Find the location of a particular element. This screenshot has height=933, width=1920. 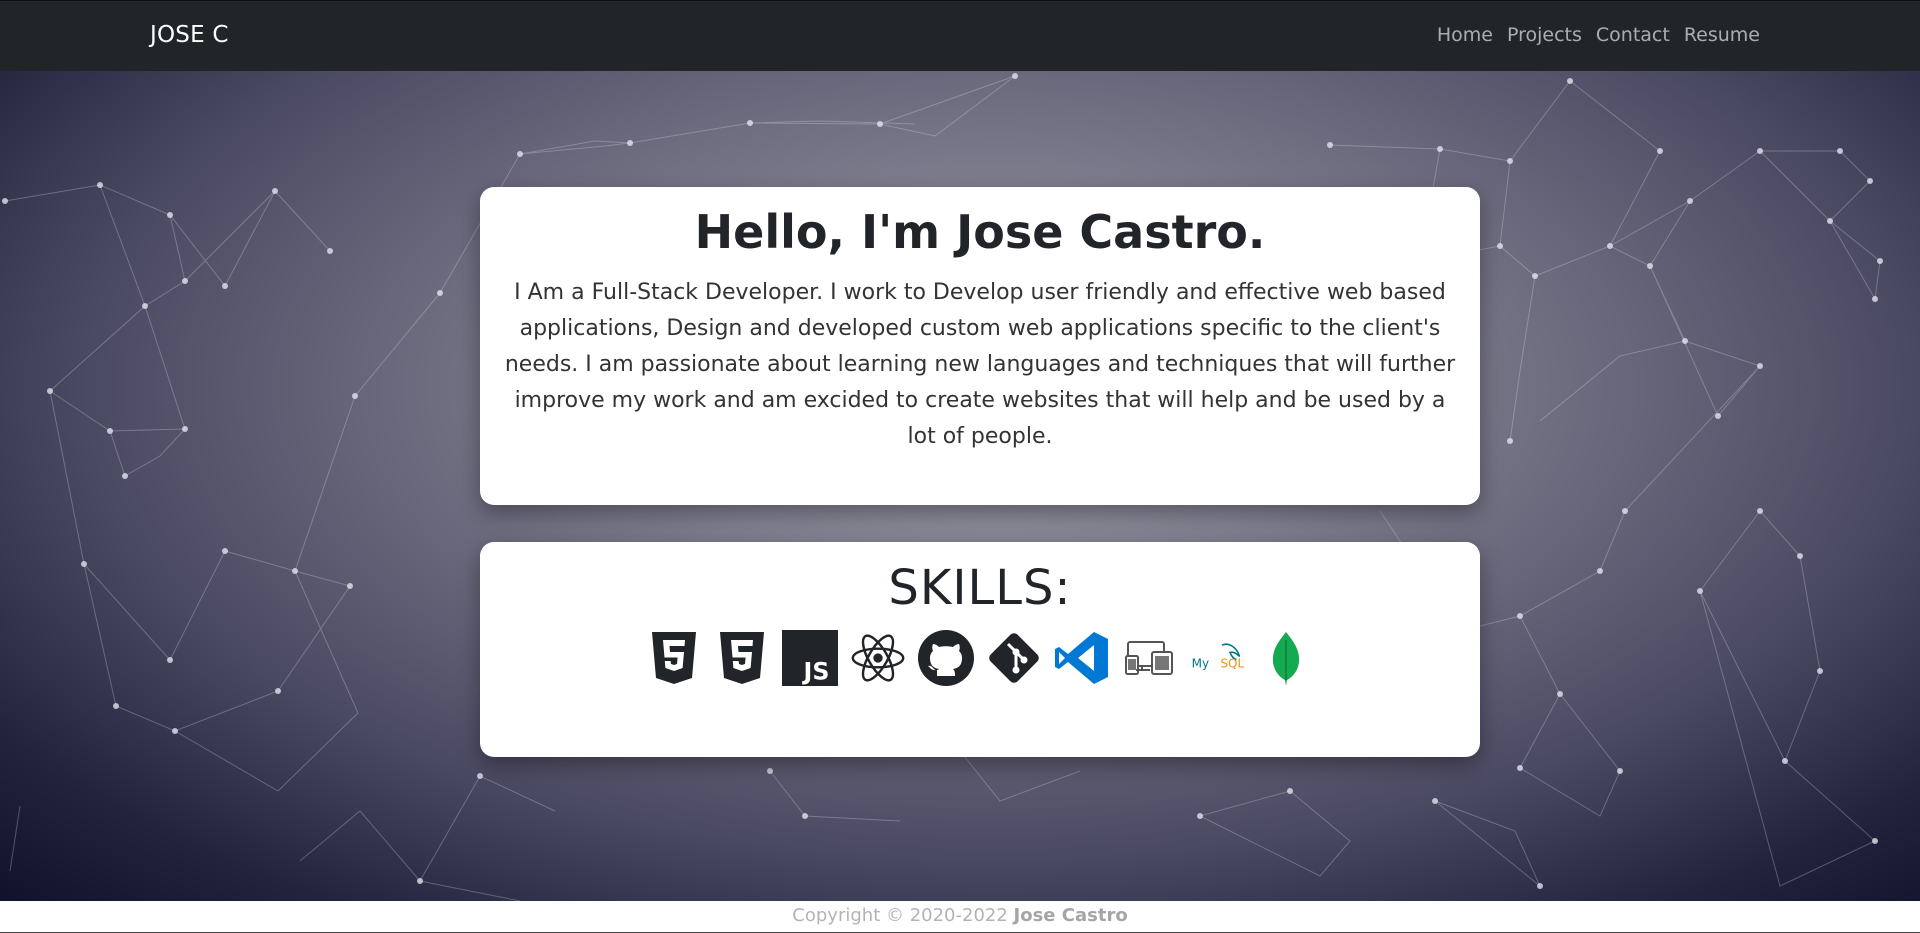

nav-link-resume: Resume is located at coordinates (1722, 35).